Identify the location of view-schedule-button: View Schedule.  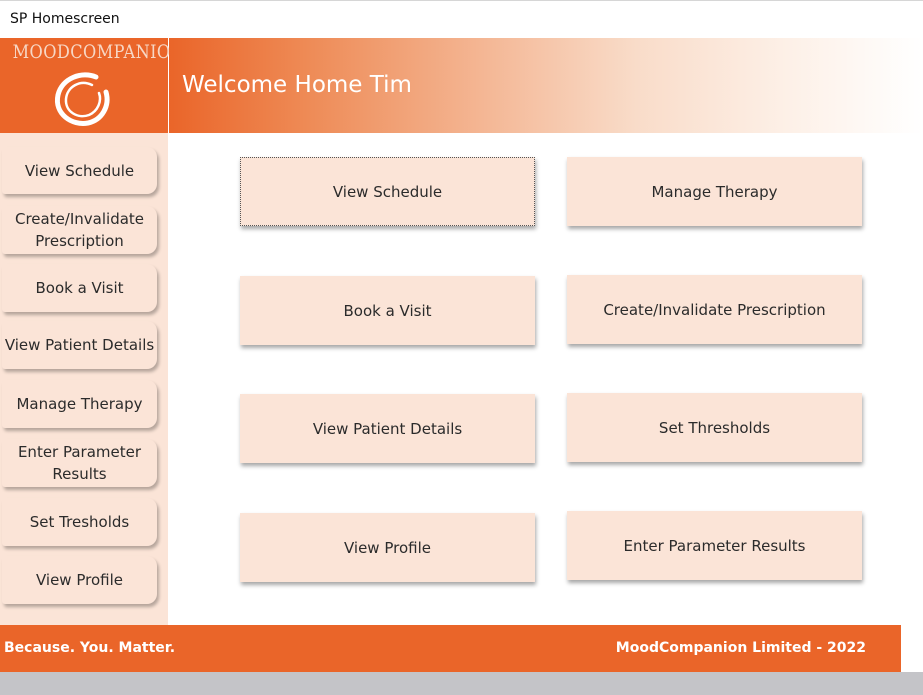
(387, 191).